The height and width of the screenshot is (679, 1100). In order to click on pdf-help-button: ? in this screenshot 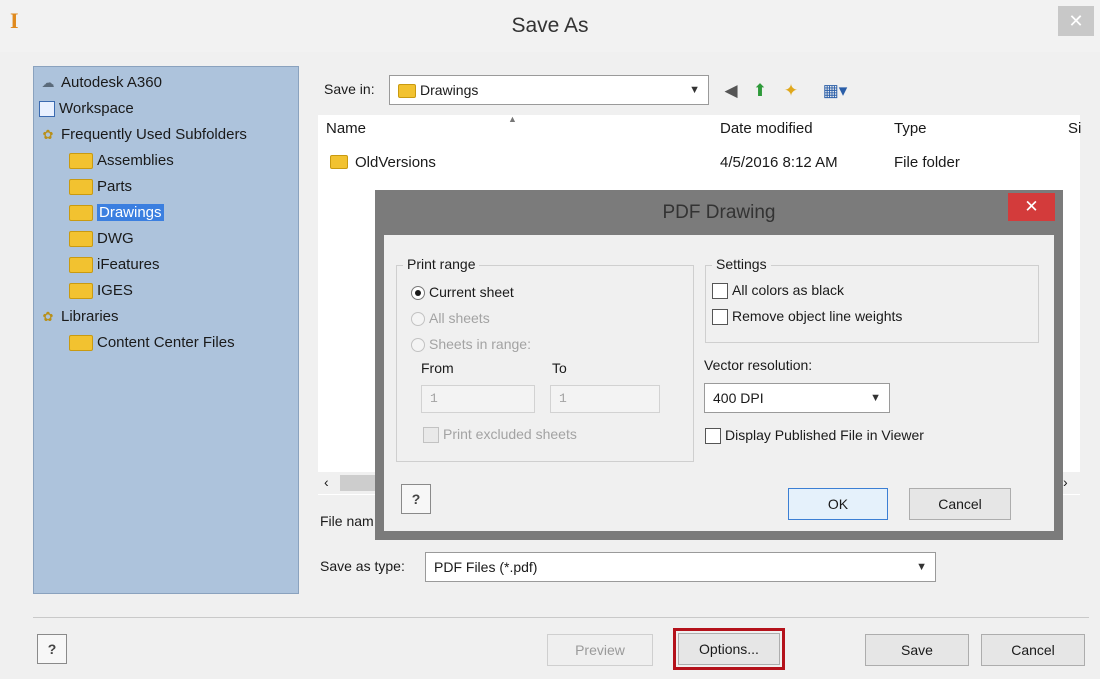, I will do `click(416, 499)`.